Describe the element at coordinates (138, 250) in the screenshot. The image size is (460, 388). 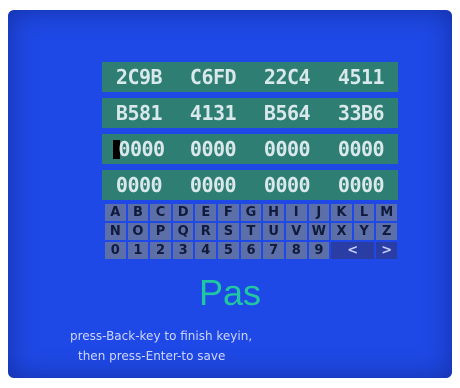
I see `key: 1` at that location.